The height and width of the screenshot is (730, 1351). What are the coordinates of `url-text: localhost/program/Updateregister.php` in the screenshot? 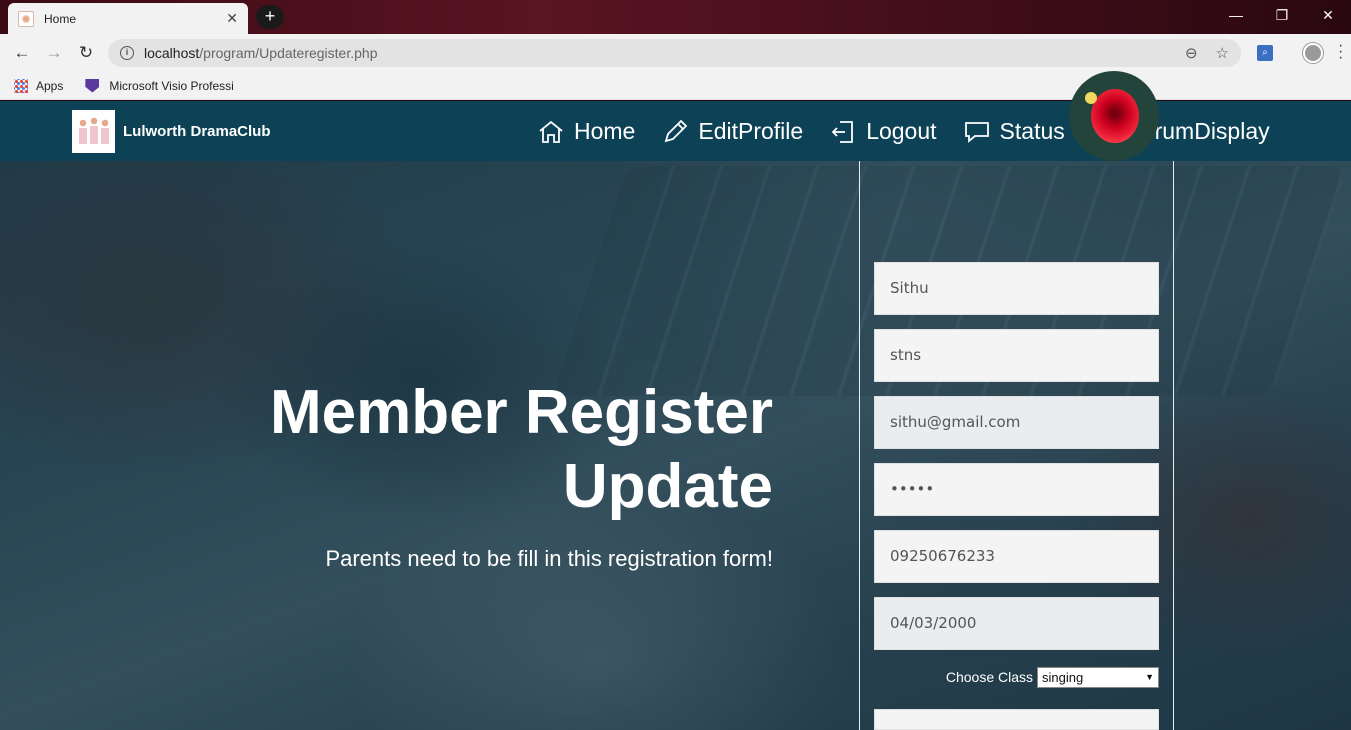 It's located at (655, 53).